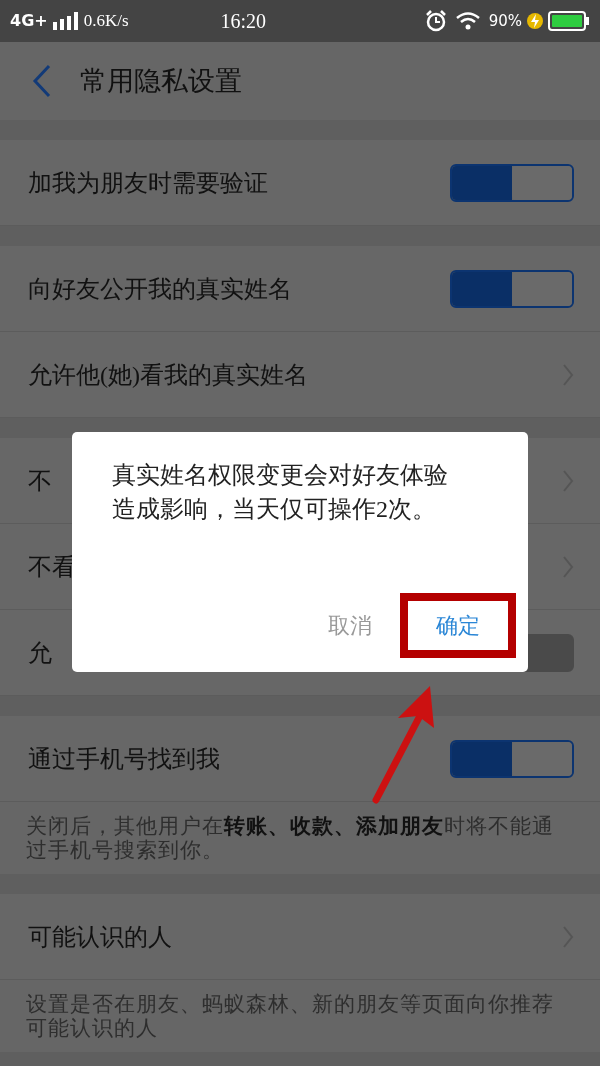 The width and height of the screenshot is (600, 1066). Describe the element at coordinates (52, 567) in the screenshot. I see `row-label: 不看` at that location.